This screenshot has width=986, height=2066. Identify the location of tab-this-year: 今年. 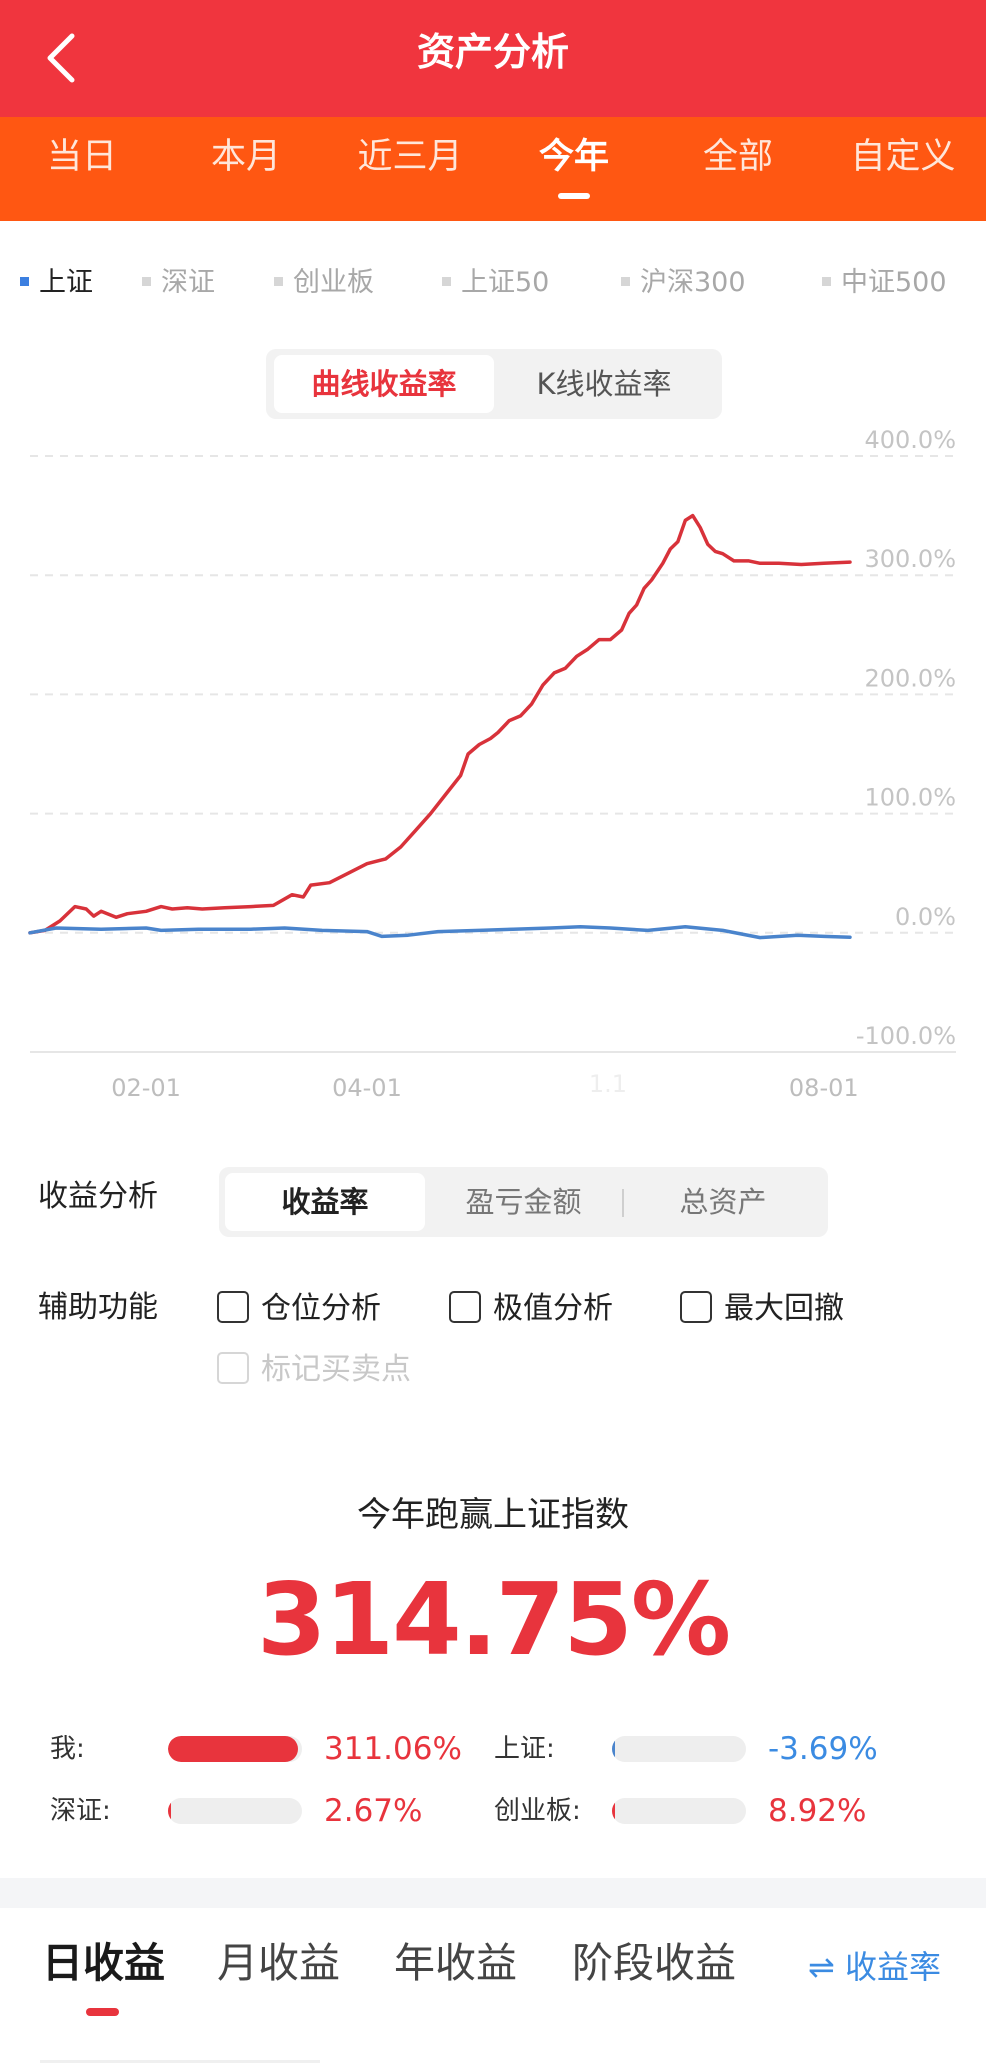
(574, 169).